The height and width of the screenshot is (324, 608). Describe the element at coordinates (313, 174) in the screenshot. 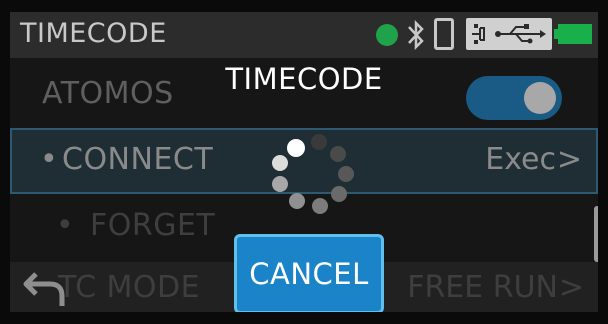

I see `loading-spinner-icon` at that location.